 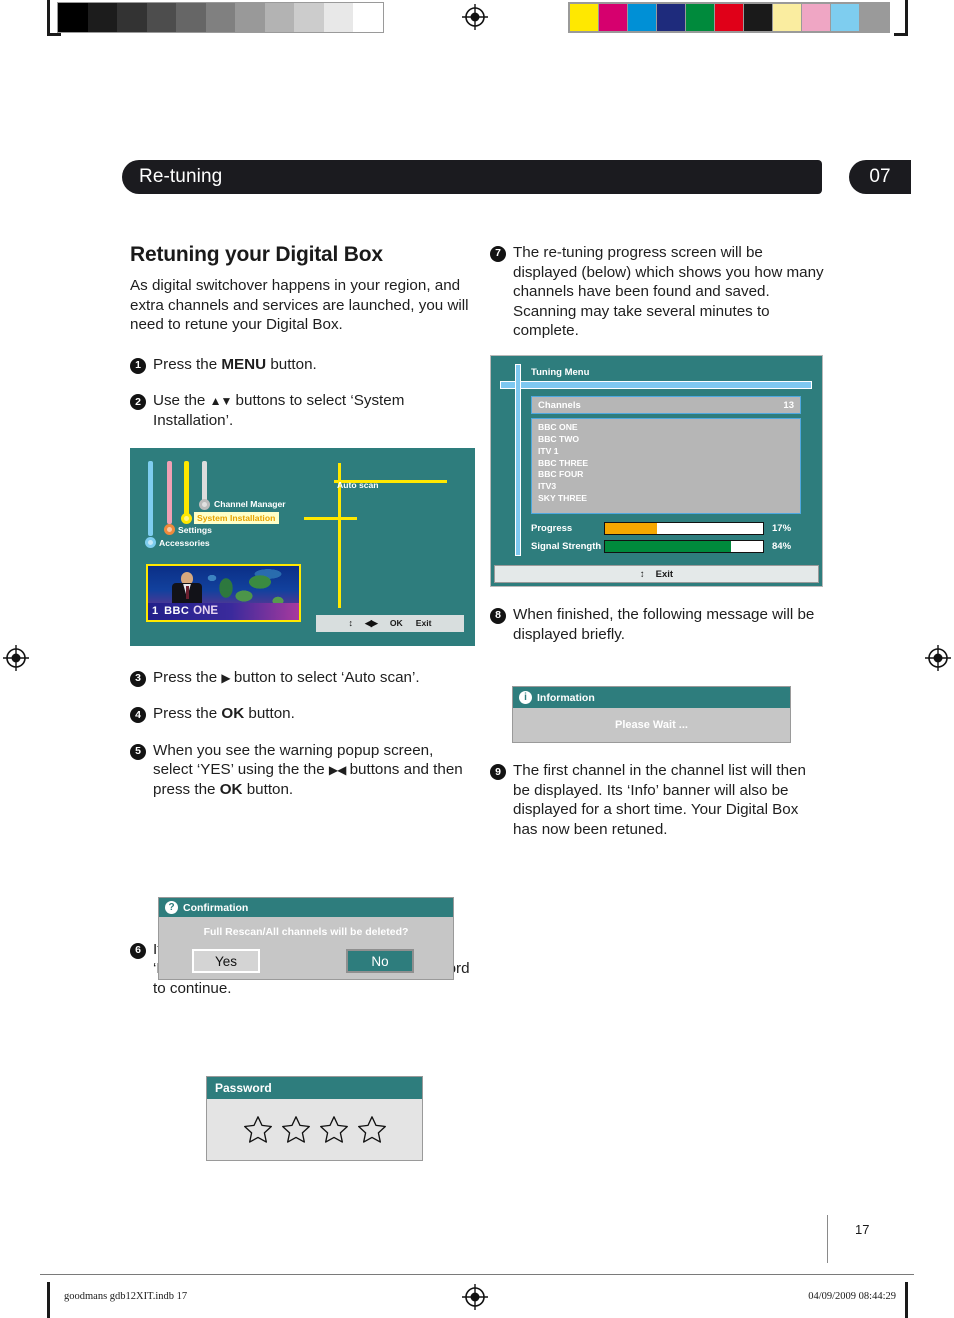 What do you see at coordinates (186, 488) in the screenshot?
I see `rail-system-installation` at bounding box center [186, 488].